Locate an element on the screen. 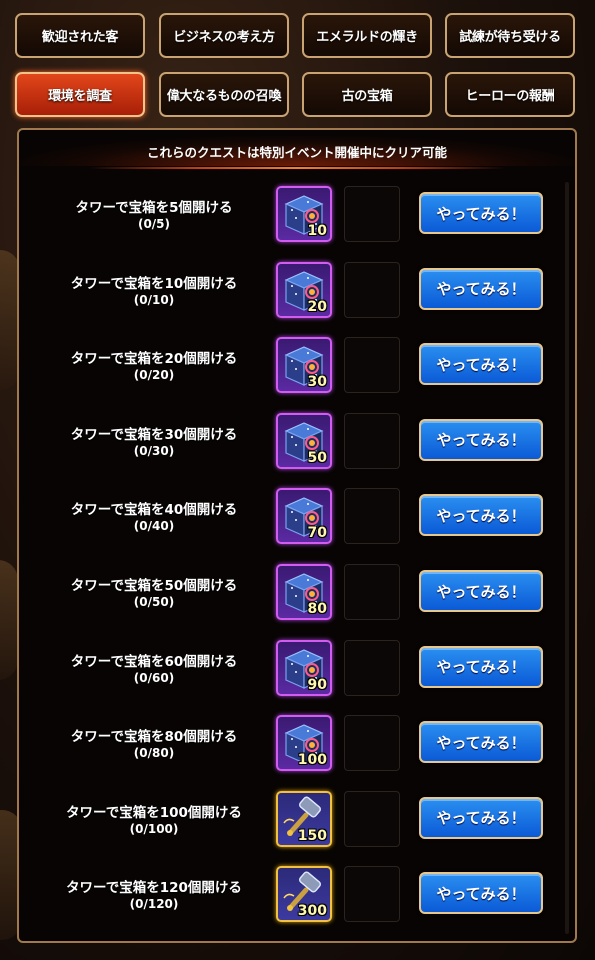 Image resolution: width=595 pixels, height=960 pixels. tab-welcomed-guest: 歓迎された客 is located at coordinates (80, 35).